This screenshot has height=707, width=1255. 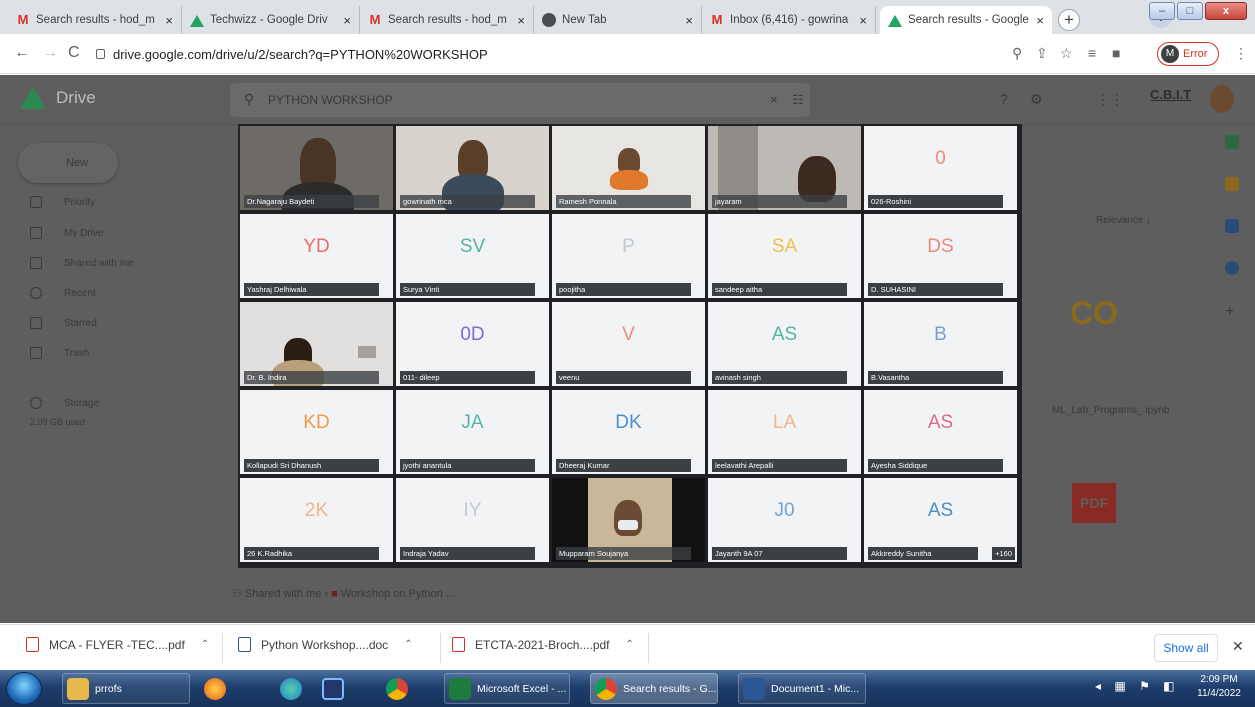 What do you see at coordinates (784, 256) in the screenshot?
I see `participant-tile: SA sandeep aitha` at bounding box center [784, 256].